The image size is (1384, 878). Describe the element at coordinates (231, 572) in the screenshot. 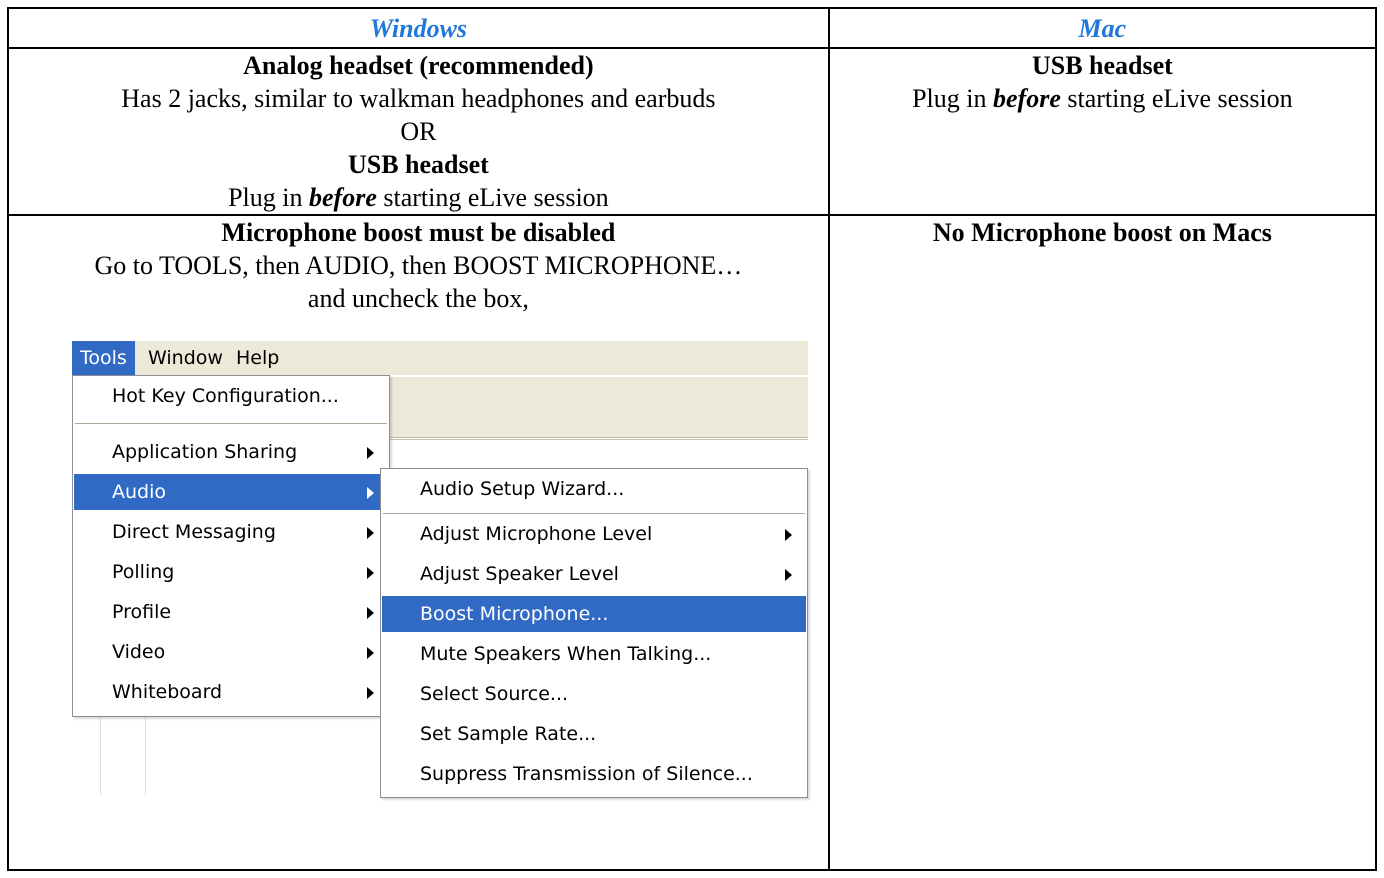

I see `menu-item-polling: Polling` at that location.